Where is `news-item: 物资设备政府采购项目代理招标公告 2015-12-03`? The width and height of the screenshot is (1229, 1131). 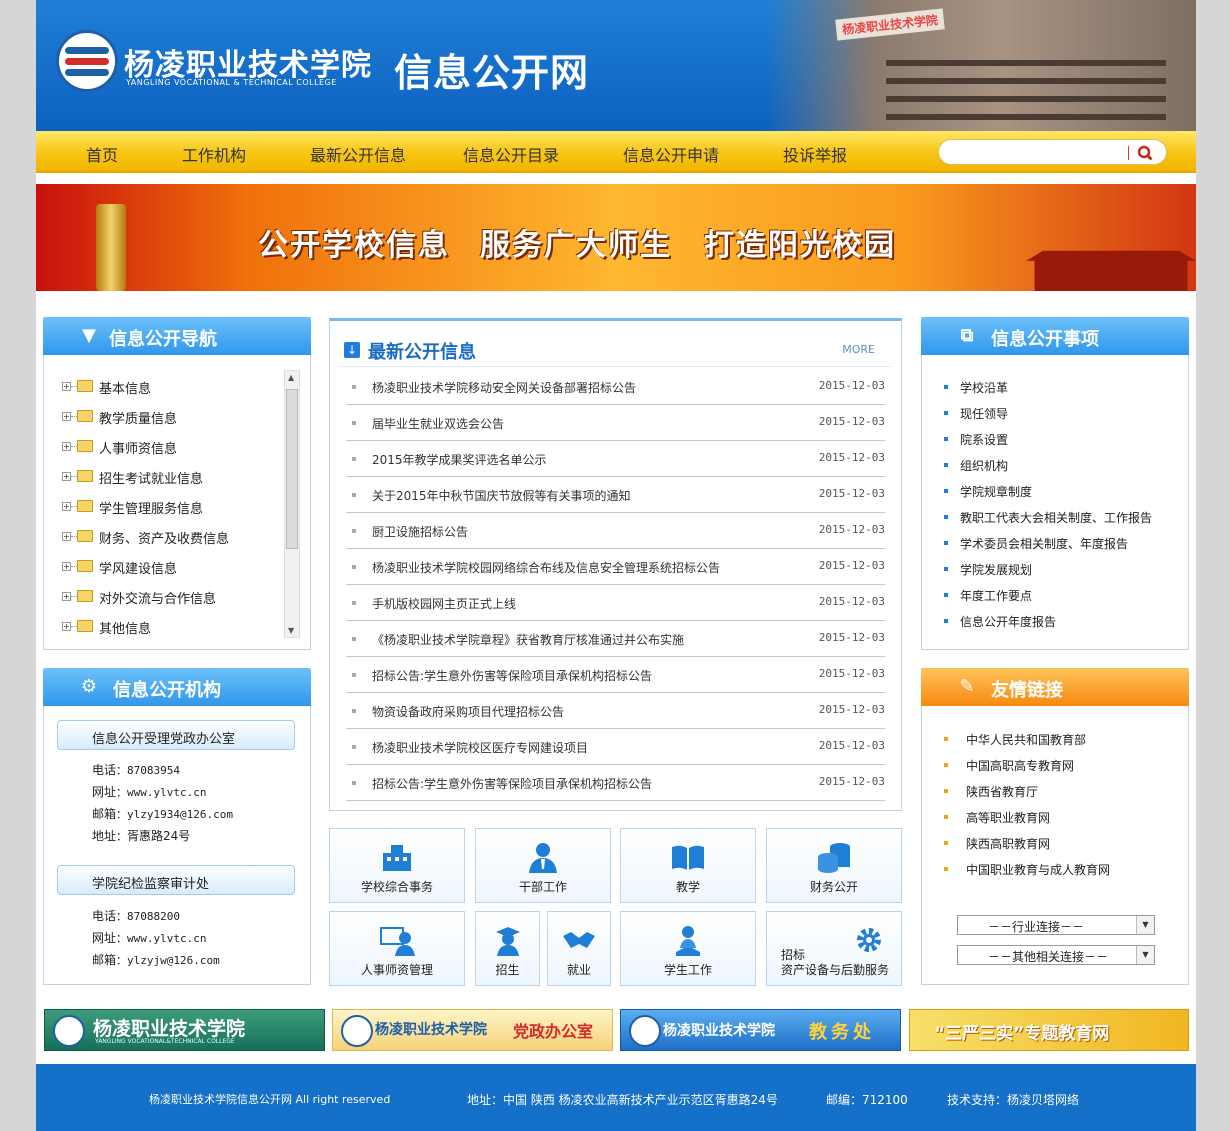 news-item: 物资设备政府采购项目代理招标公告 2015-12-03 is located at coordinates (615, 711).